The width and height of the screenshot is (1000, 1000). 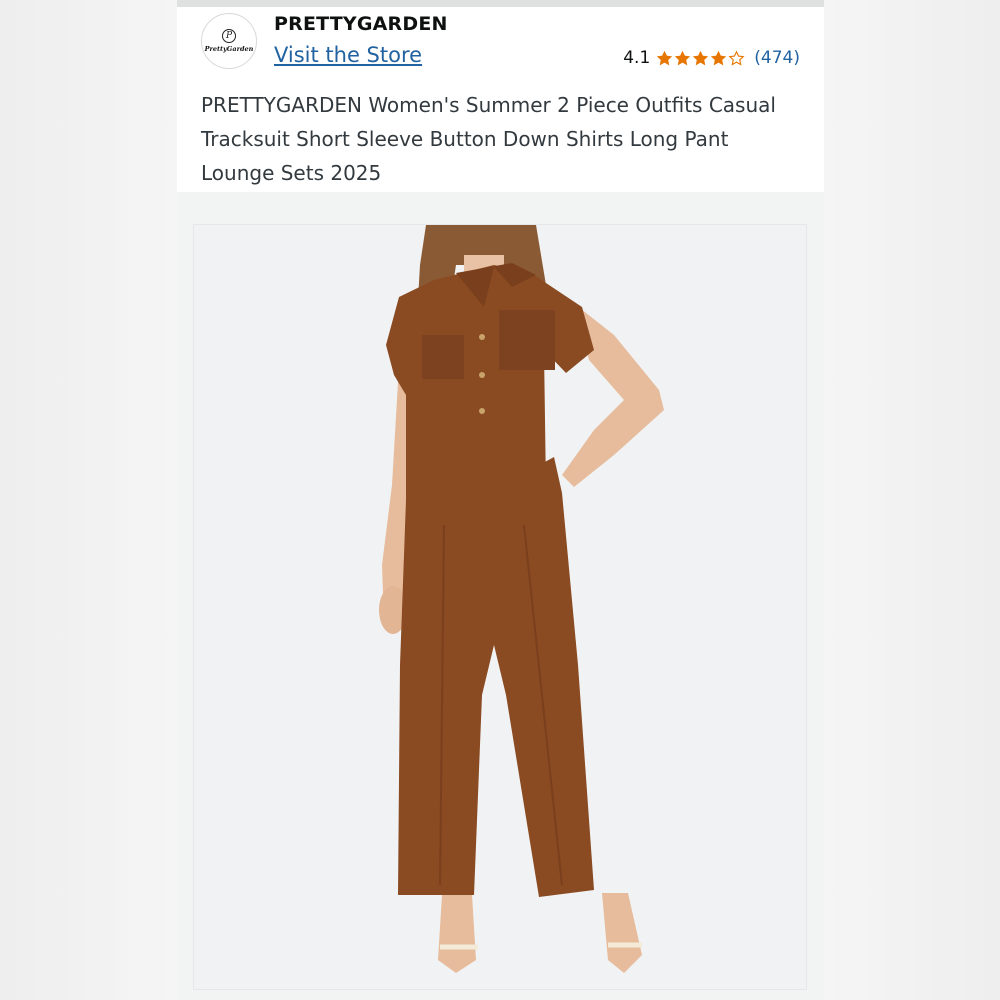 I want to click on logo-wordmark: PrettyGarden, so click(x=229, y=49).